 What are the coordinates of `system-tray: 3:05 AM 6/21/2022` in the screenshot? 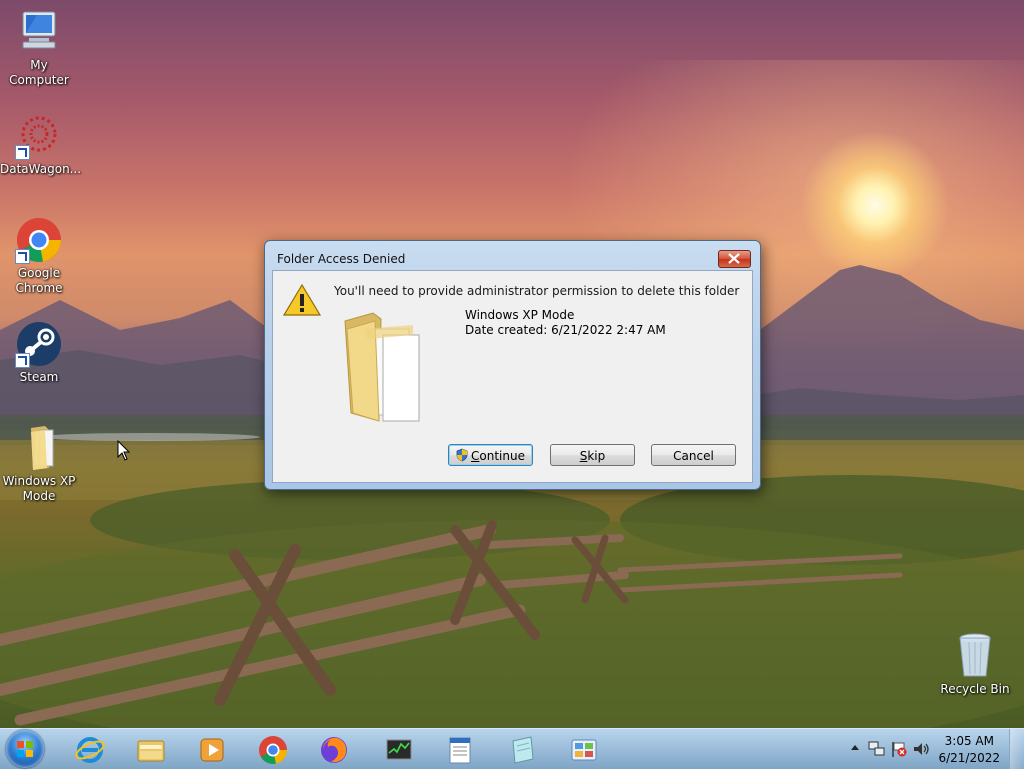 It's located at (929, 749).